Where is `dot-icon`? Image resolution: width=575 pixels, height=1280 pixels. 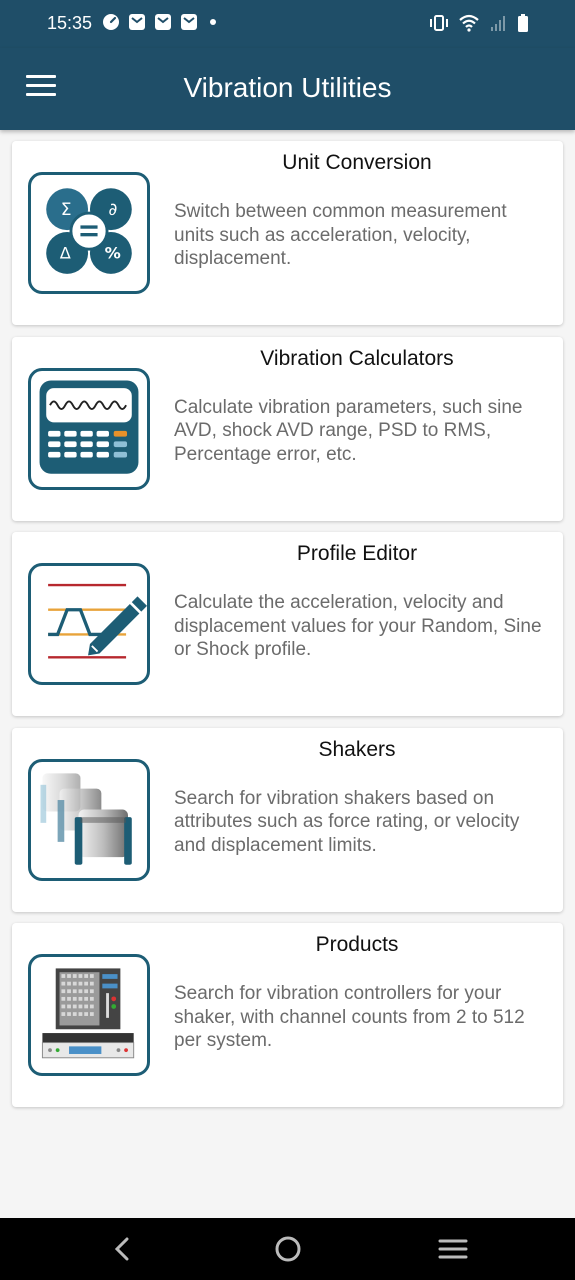
dot-icon is located at coordinates (213, 22).